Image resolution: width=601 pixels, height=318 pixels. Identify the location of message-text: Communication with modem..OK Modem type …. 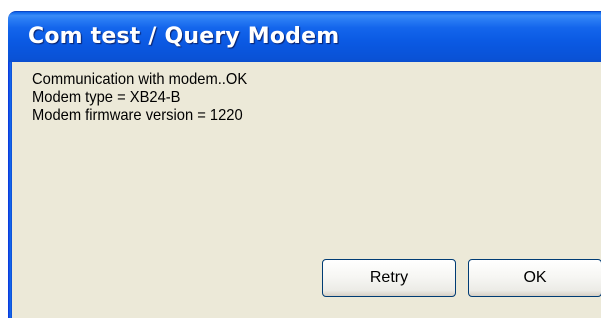
(139, 98).